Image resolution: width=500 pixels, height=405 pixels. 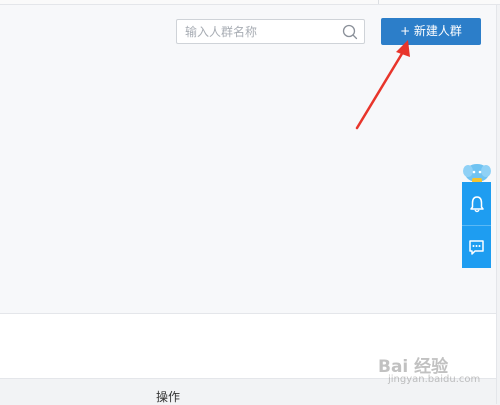 What do you see at coordinates (476, 172) in the screenshot?
I see `elephant-mascot-icon` at bounding box center [476, 172].